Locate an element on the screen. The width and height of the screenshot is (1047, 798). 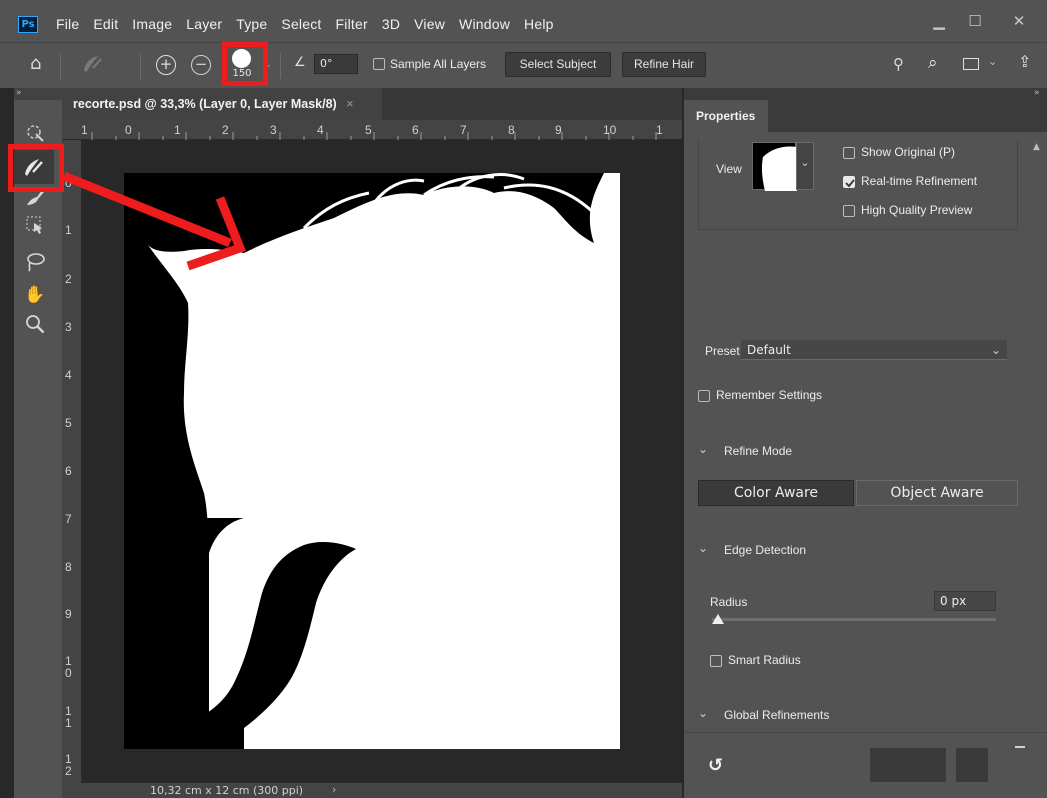
annotation-arrow is located at coordinates (154, 221).